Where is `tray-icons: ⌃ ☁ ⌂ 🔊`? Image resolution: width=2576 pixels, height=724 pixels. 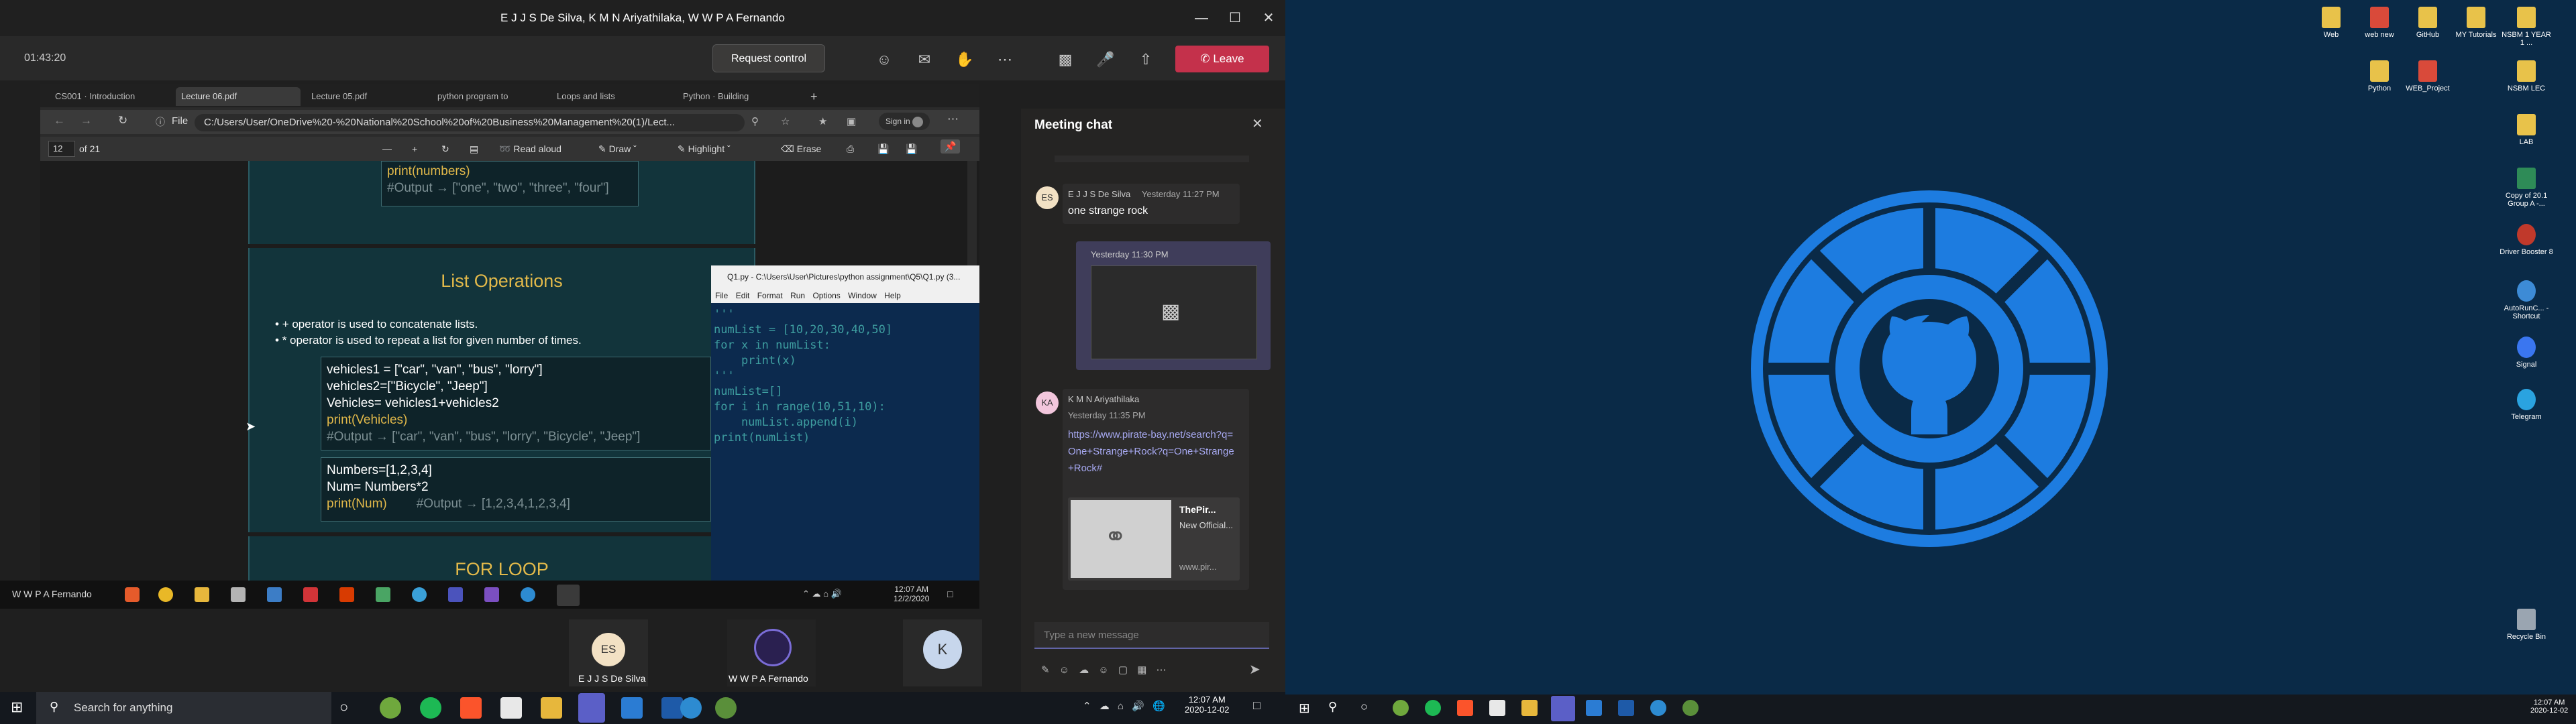 tray-icons: ⌃ ☁ ⌂ 🔊 is located at coordinates (822, 594).